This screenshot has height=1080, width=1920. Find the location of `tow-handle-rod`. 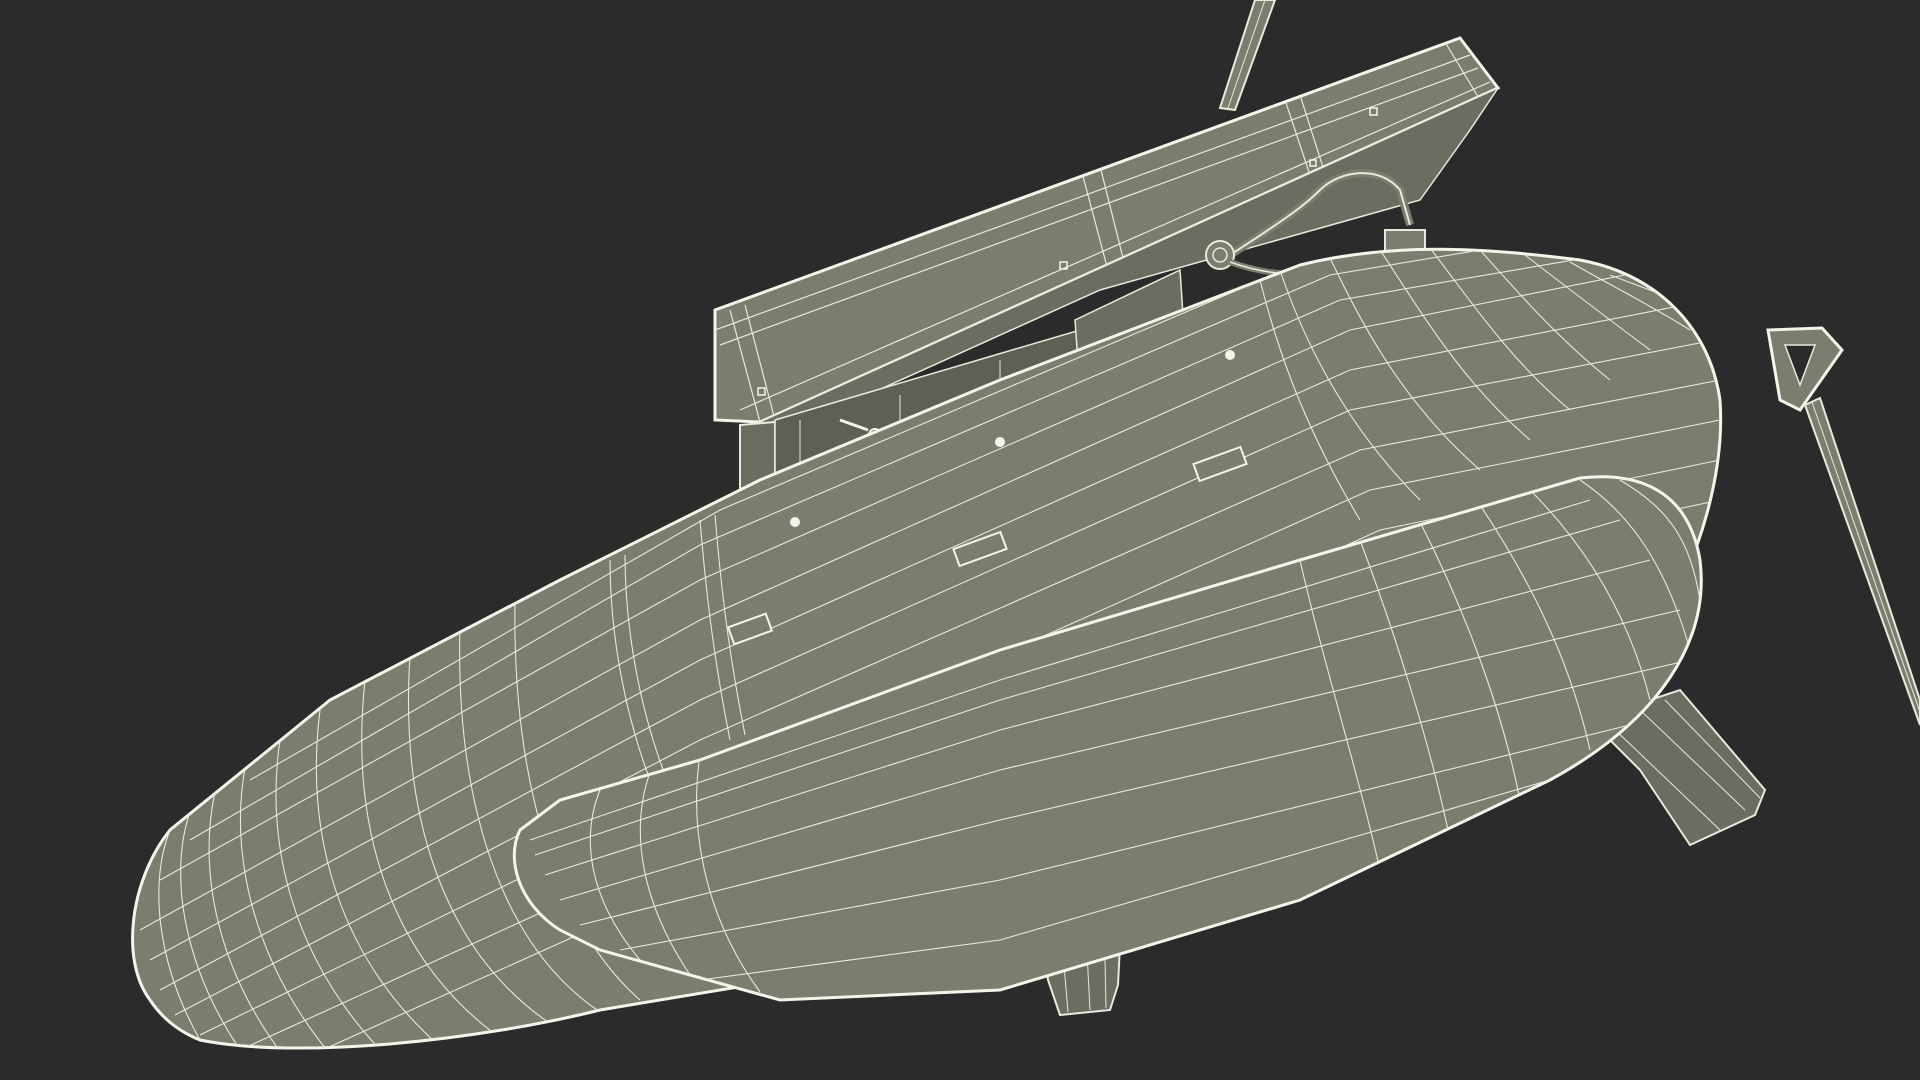

tow-handle-rod is located at coordinates (1843, 526).